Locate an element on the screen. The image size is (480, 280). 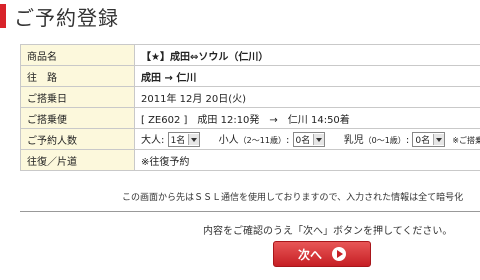
row-label: ご搭乗日 is located at coordinates (77, 97).